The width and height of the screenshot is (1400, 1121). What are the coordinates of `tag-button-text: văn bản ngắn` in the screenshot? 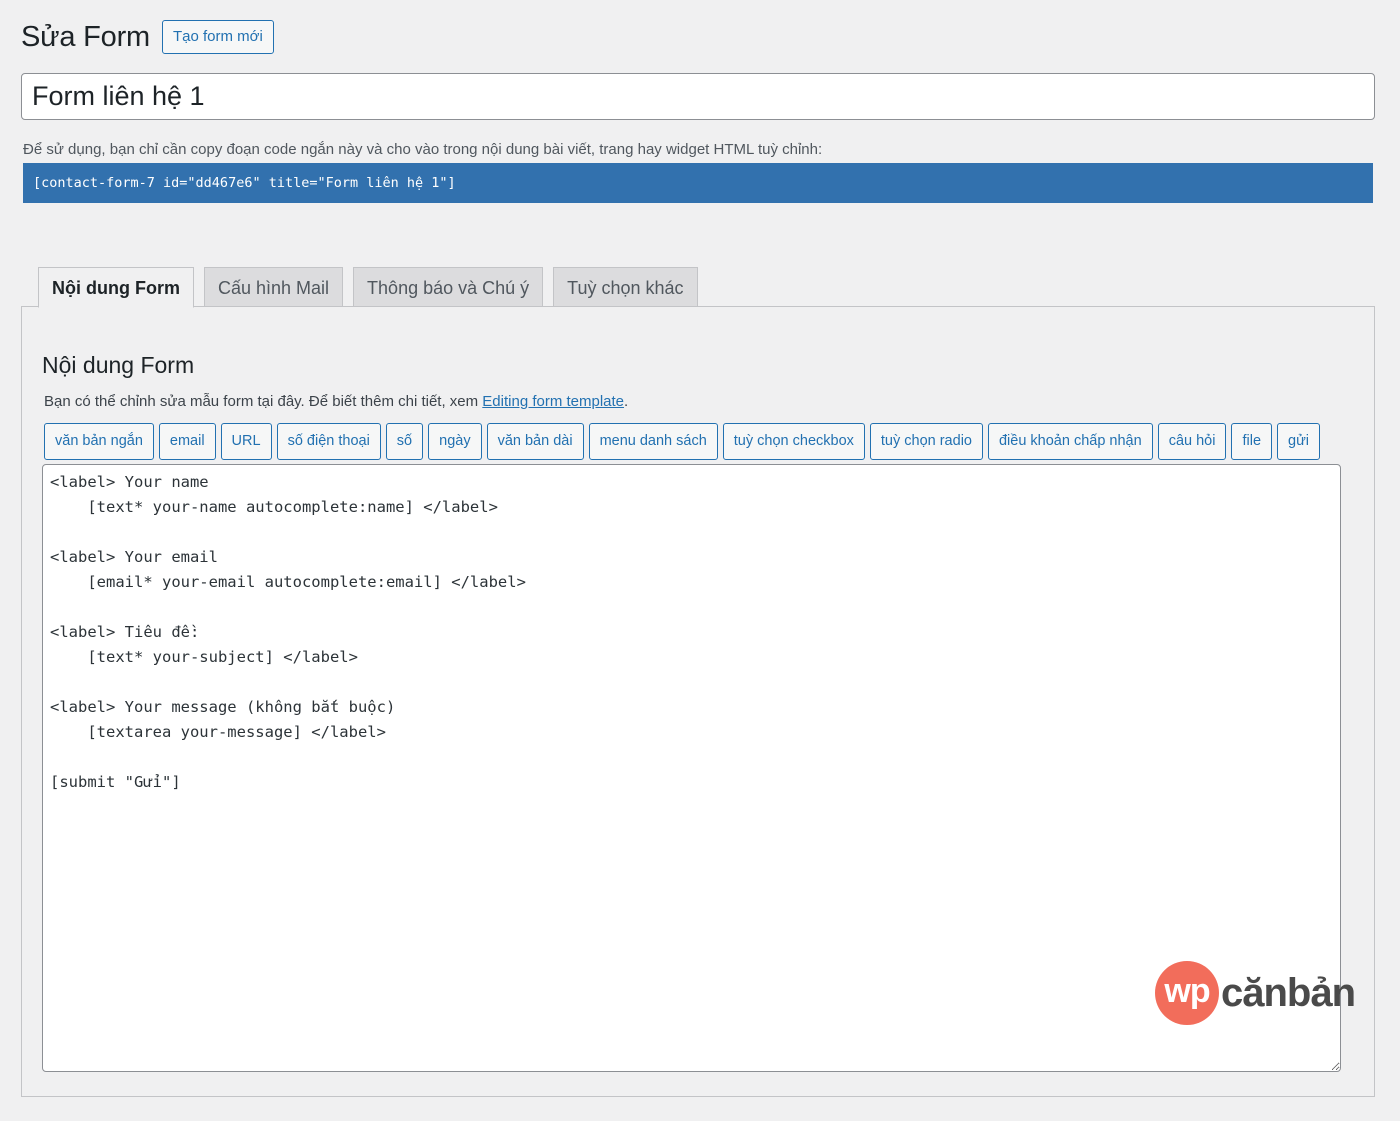 It's located at (99, 441).